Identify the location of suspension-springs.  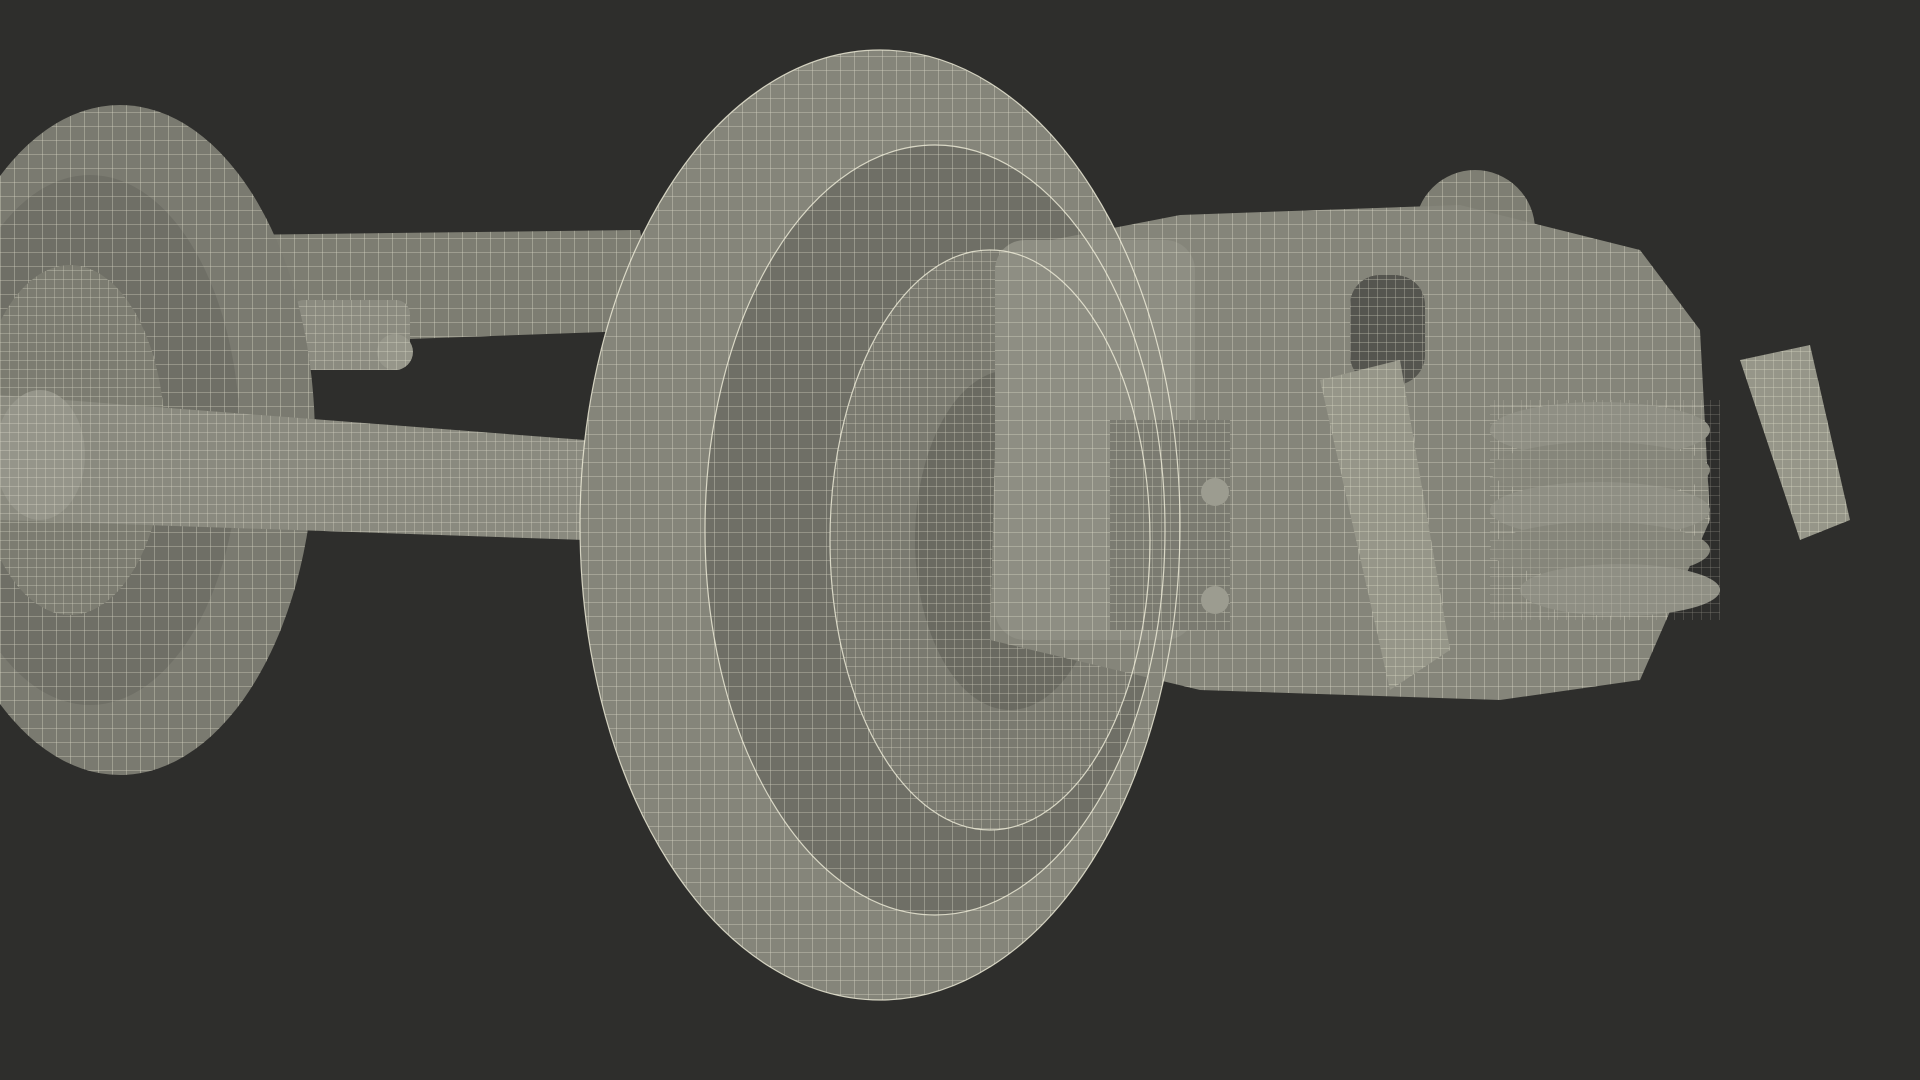
(1605, 510).